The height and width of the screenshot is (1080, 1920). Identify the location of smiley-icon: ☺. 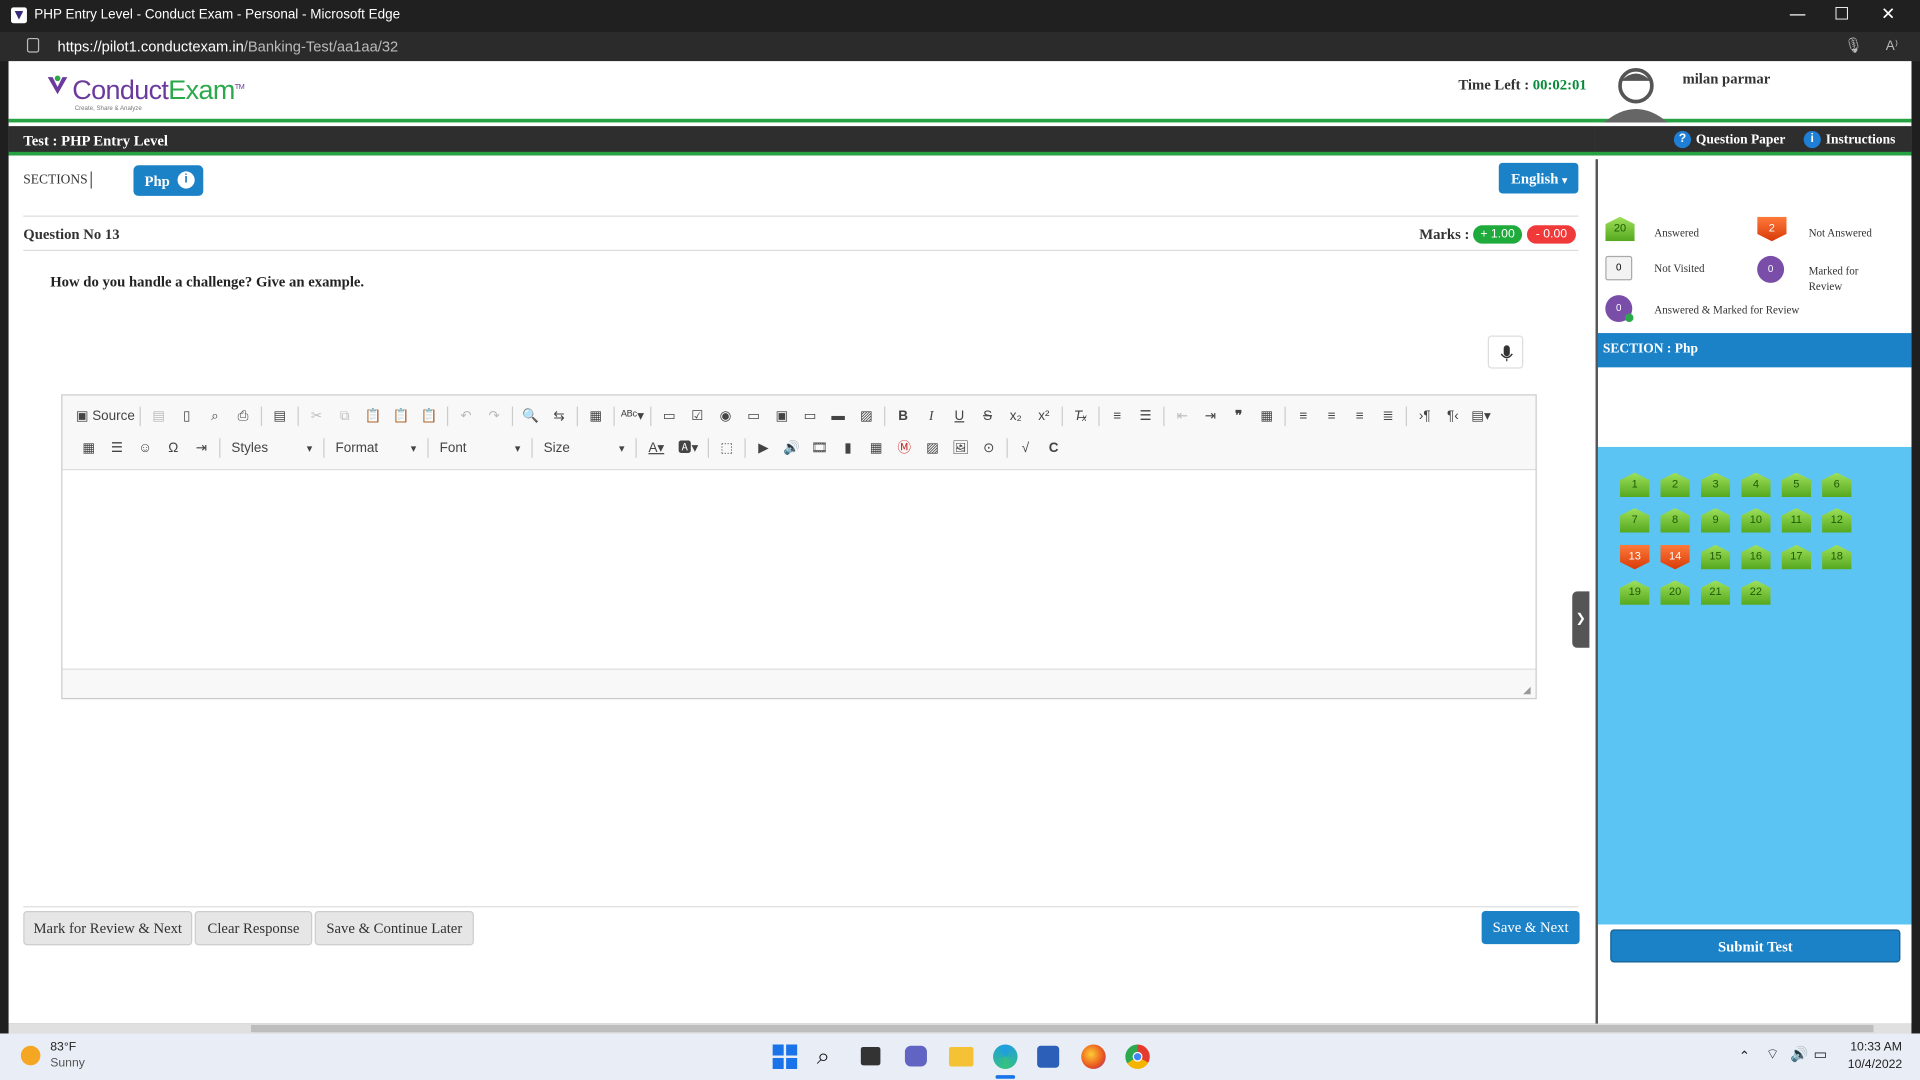
(145, 448).